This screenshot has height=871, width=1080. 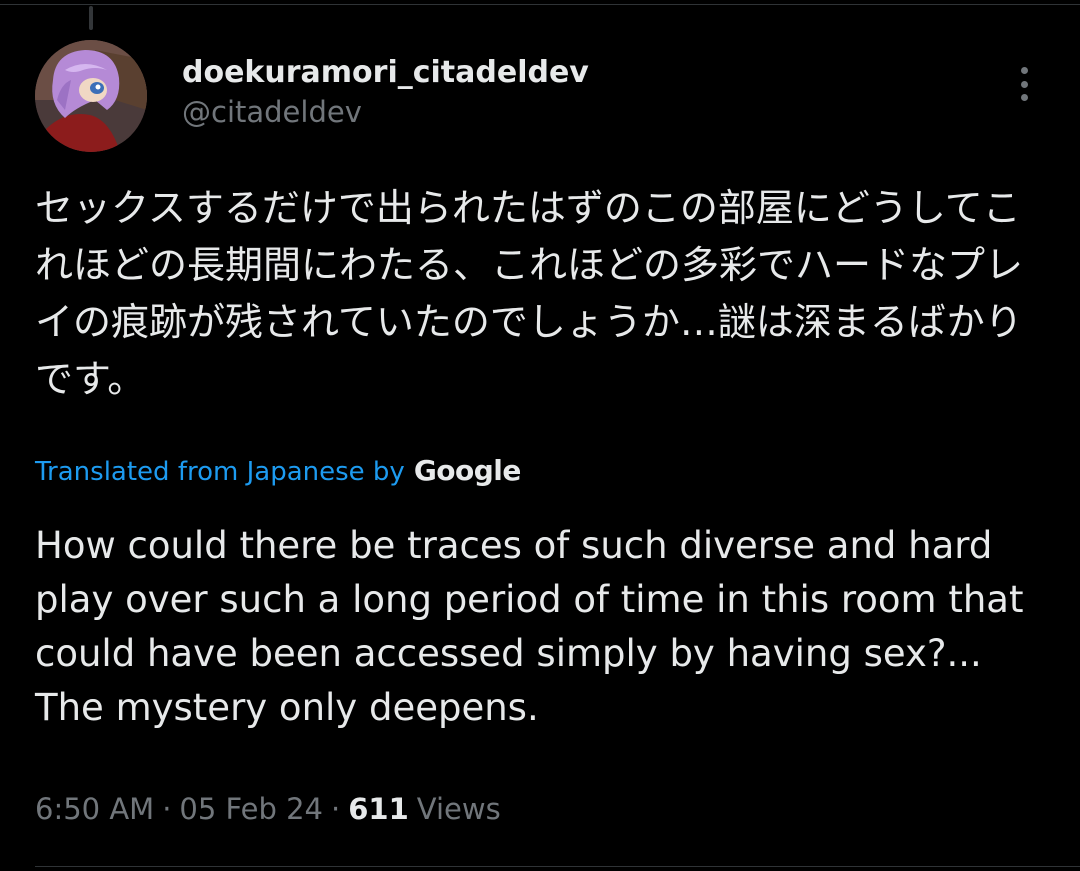 What do you see at coordinates (1024, 70) in the screenshot?
I see `more-vertical-icon` at bounding box center [1024, 70].